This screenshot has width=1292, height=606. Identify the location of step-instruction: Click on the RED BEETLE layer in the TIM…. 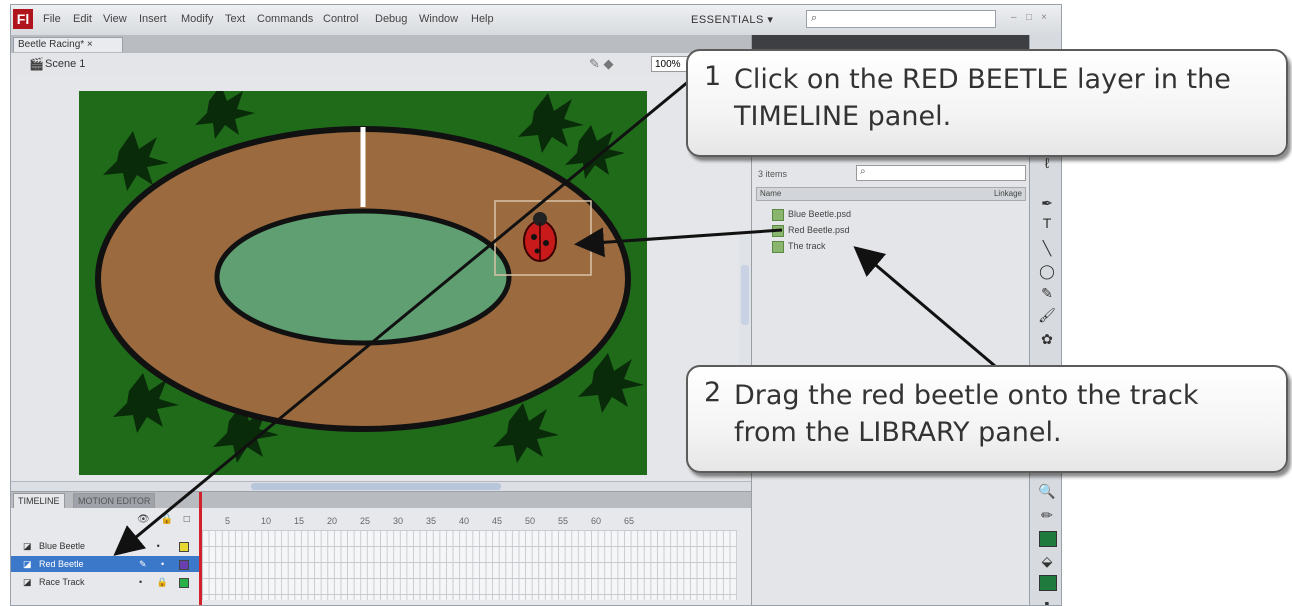
(982, 98).